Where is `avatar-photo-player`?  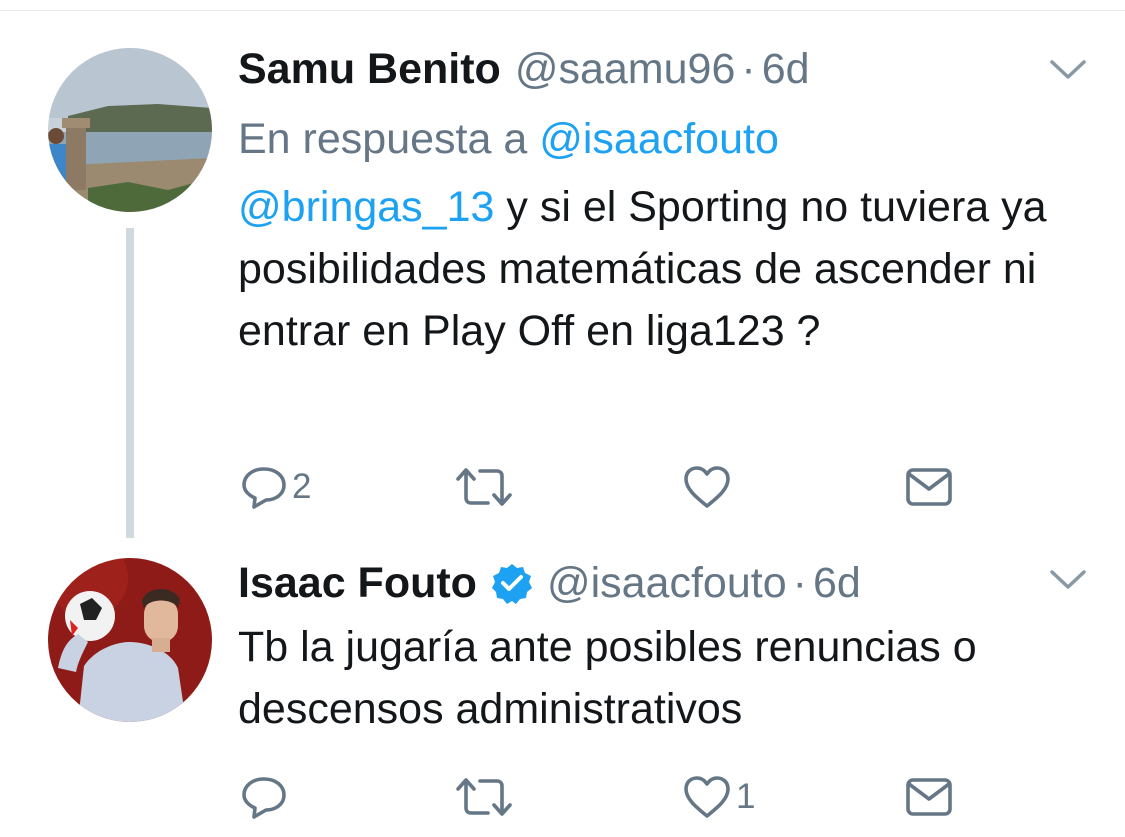 avatar-photo-player is located at coordinates (130, 640).